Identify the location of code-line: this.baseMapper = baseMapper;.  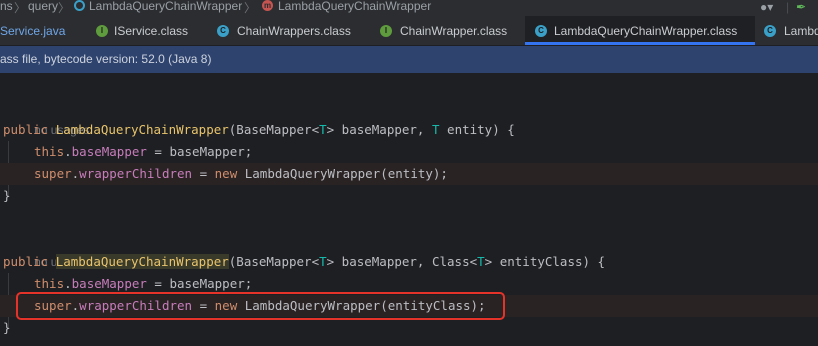
(409, 152).